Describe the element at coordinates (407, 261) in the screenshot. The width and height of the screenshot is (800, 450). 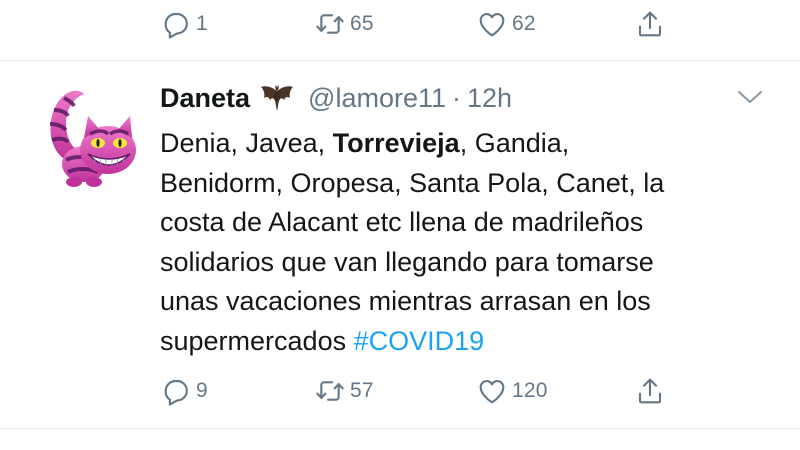
I see `tweet-text-line: solidarios que van llegando para tomarse` at that location.